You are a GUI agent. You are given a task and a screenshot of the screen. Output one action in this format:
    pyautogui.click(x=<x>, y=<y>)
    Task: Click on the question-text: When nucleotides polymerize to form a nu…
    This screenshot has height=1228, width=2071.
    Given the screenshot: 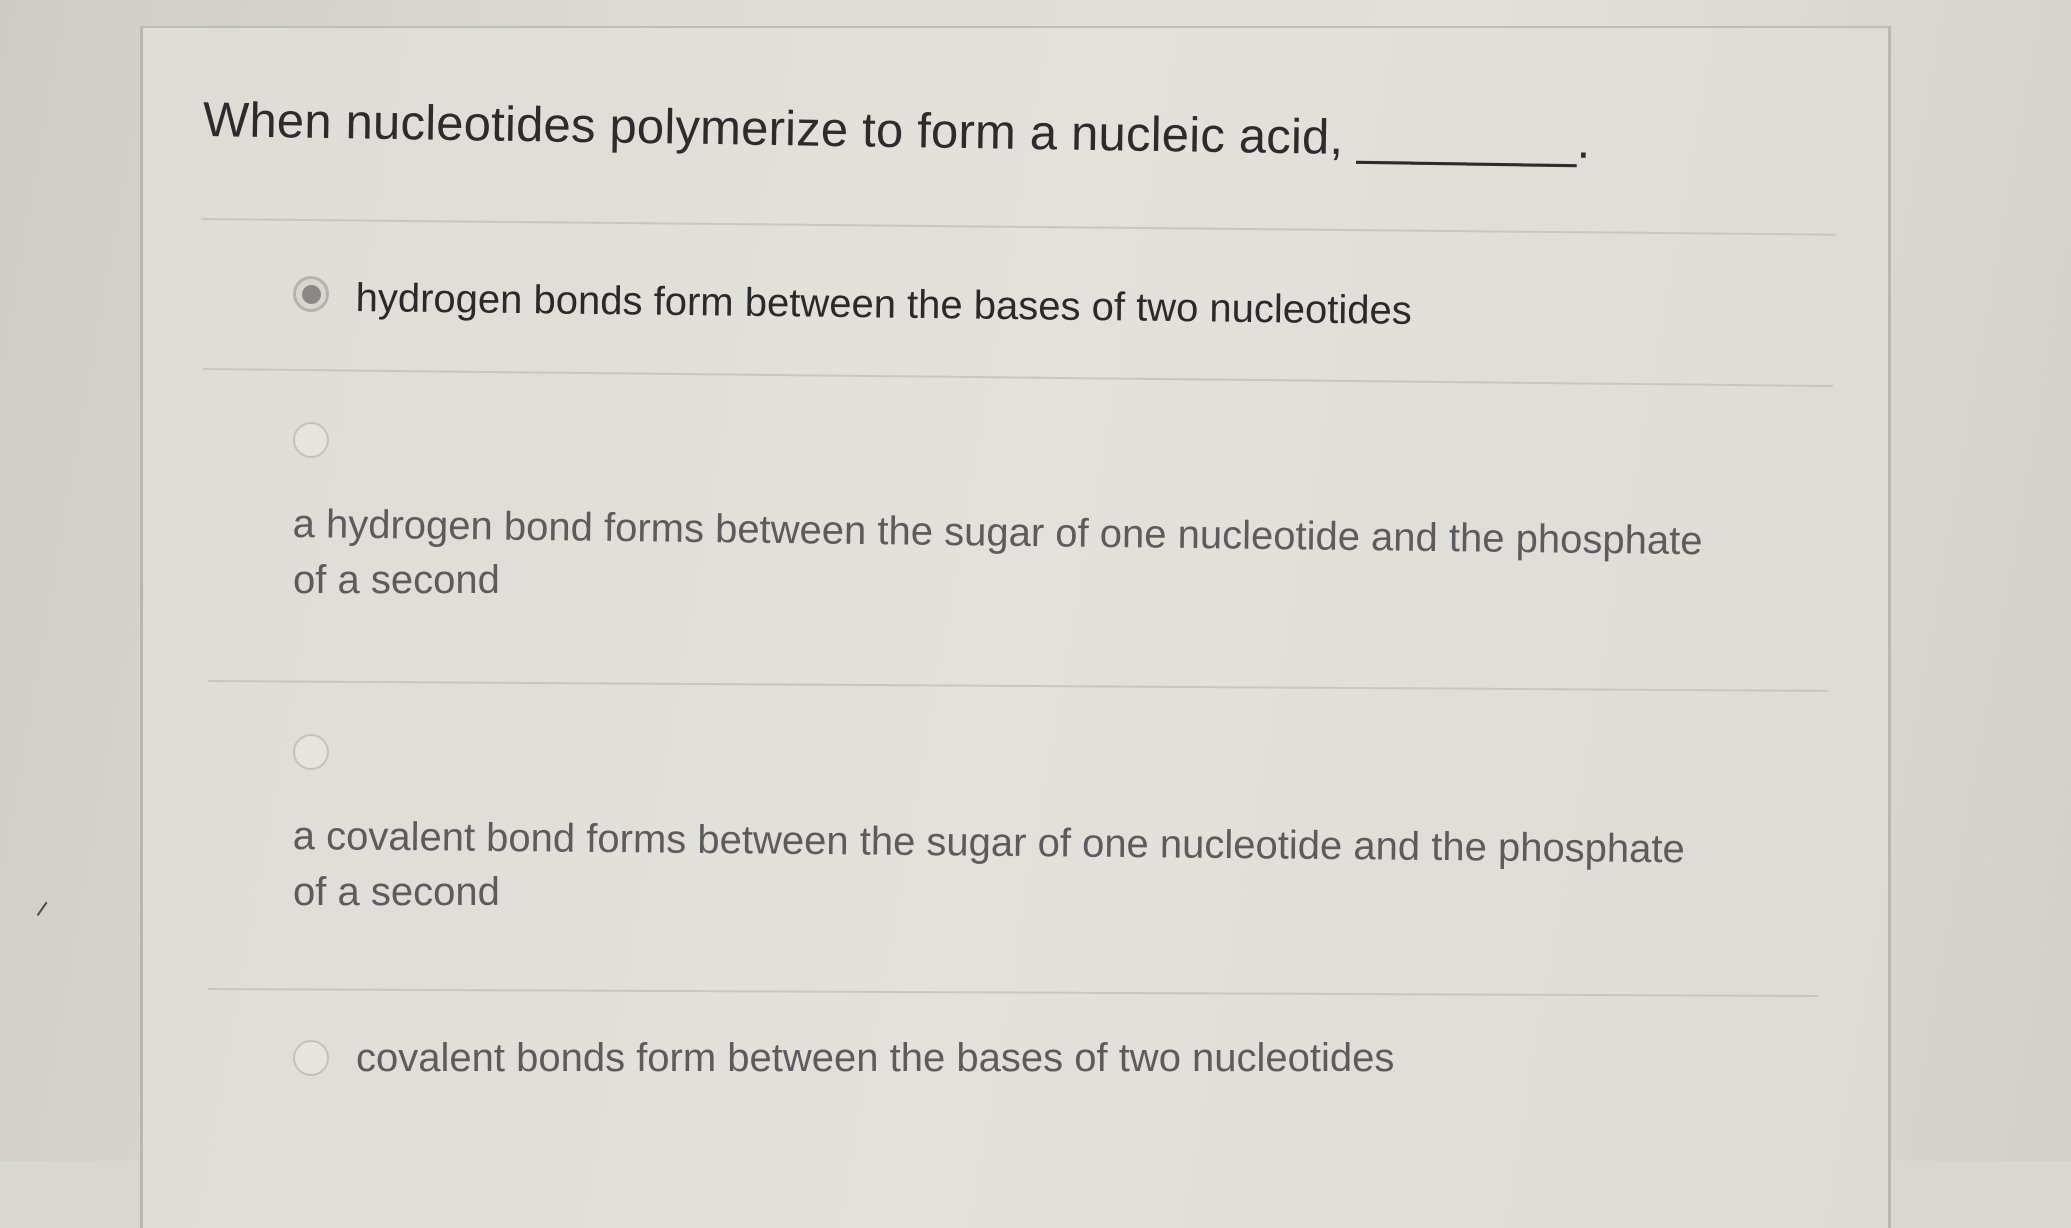 What is the action you would take?
    pyautogui.click(x=896, y=131)
    